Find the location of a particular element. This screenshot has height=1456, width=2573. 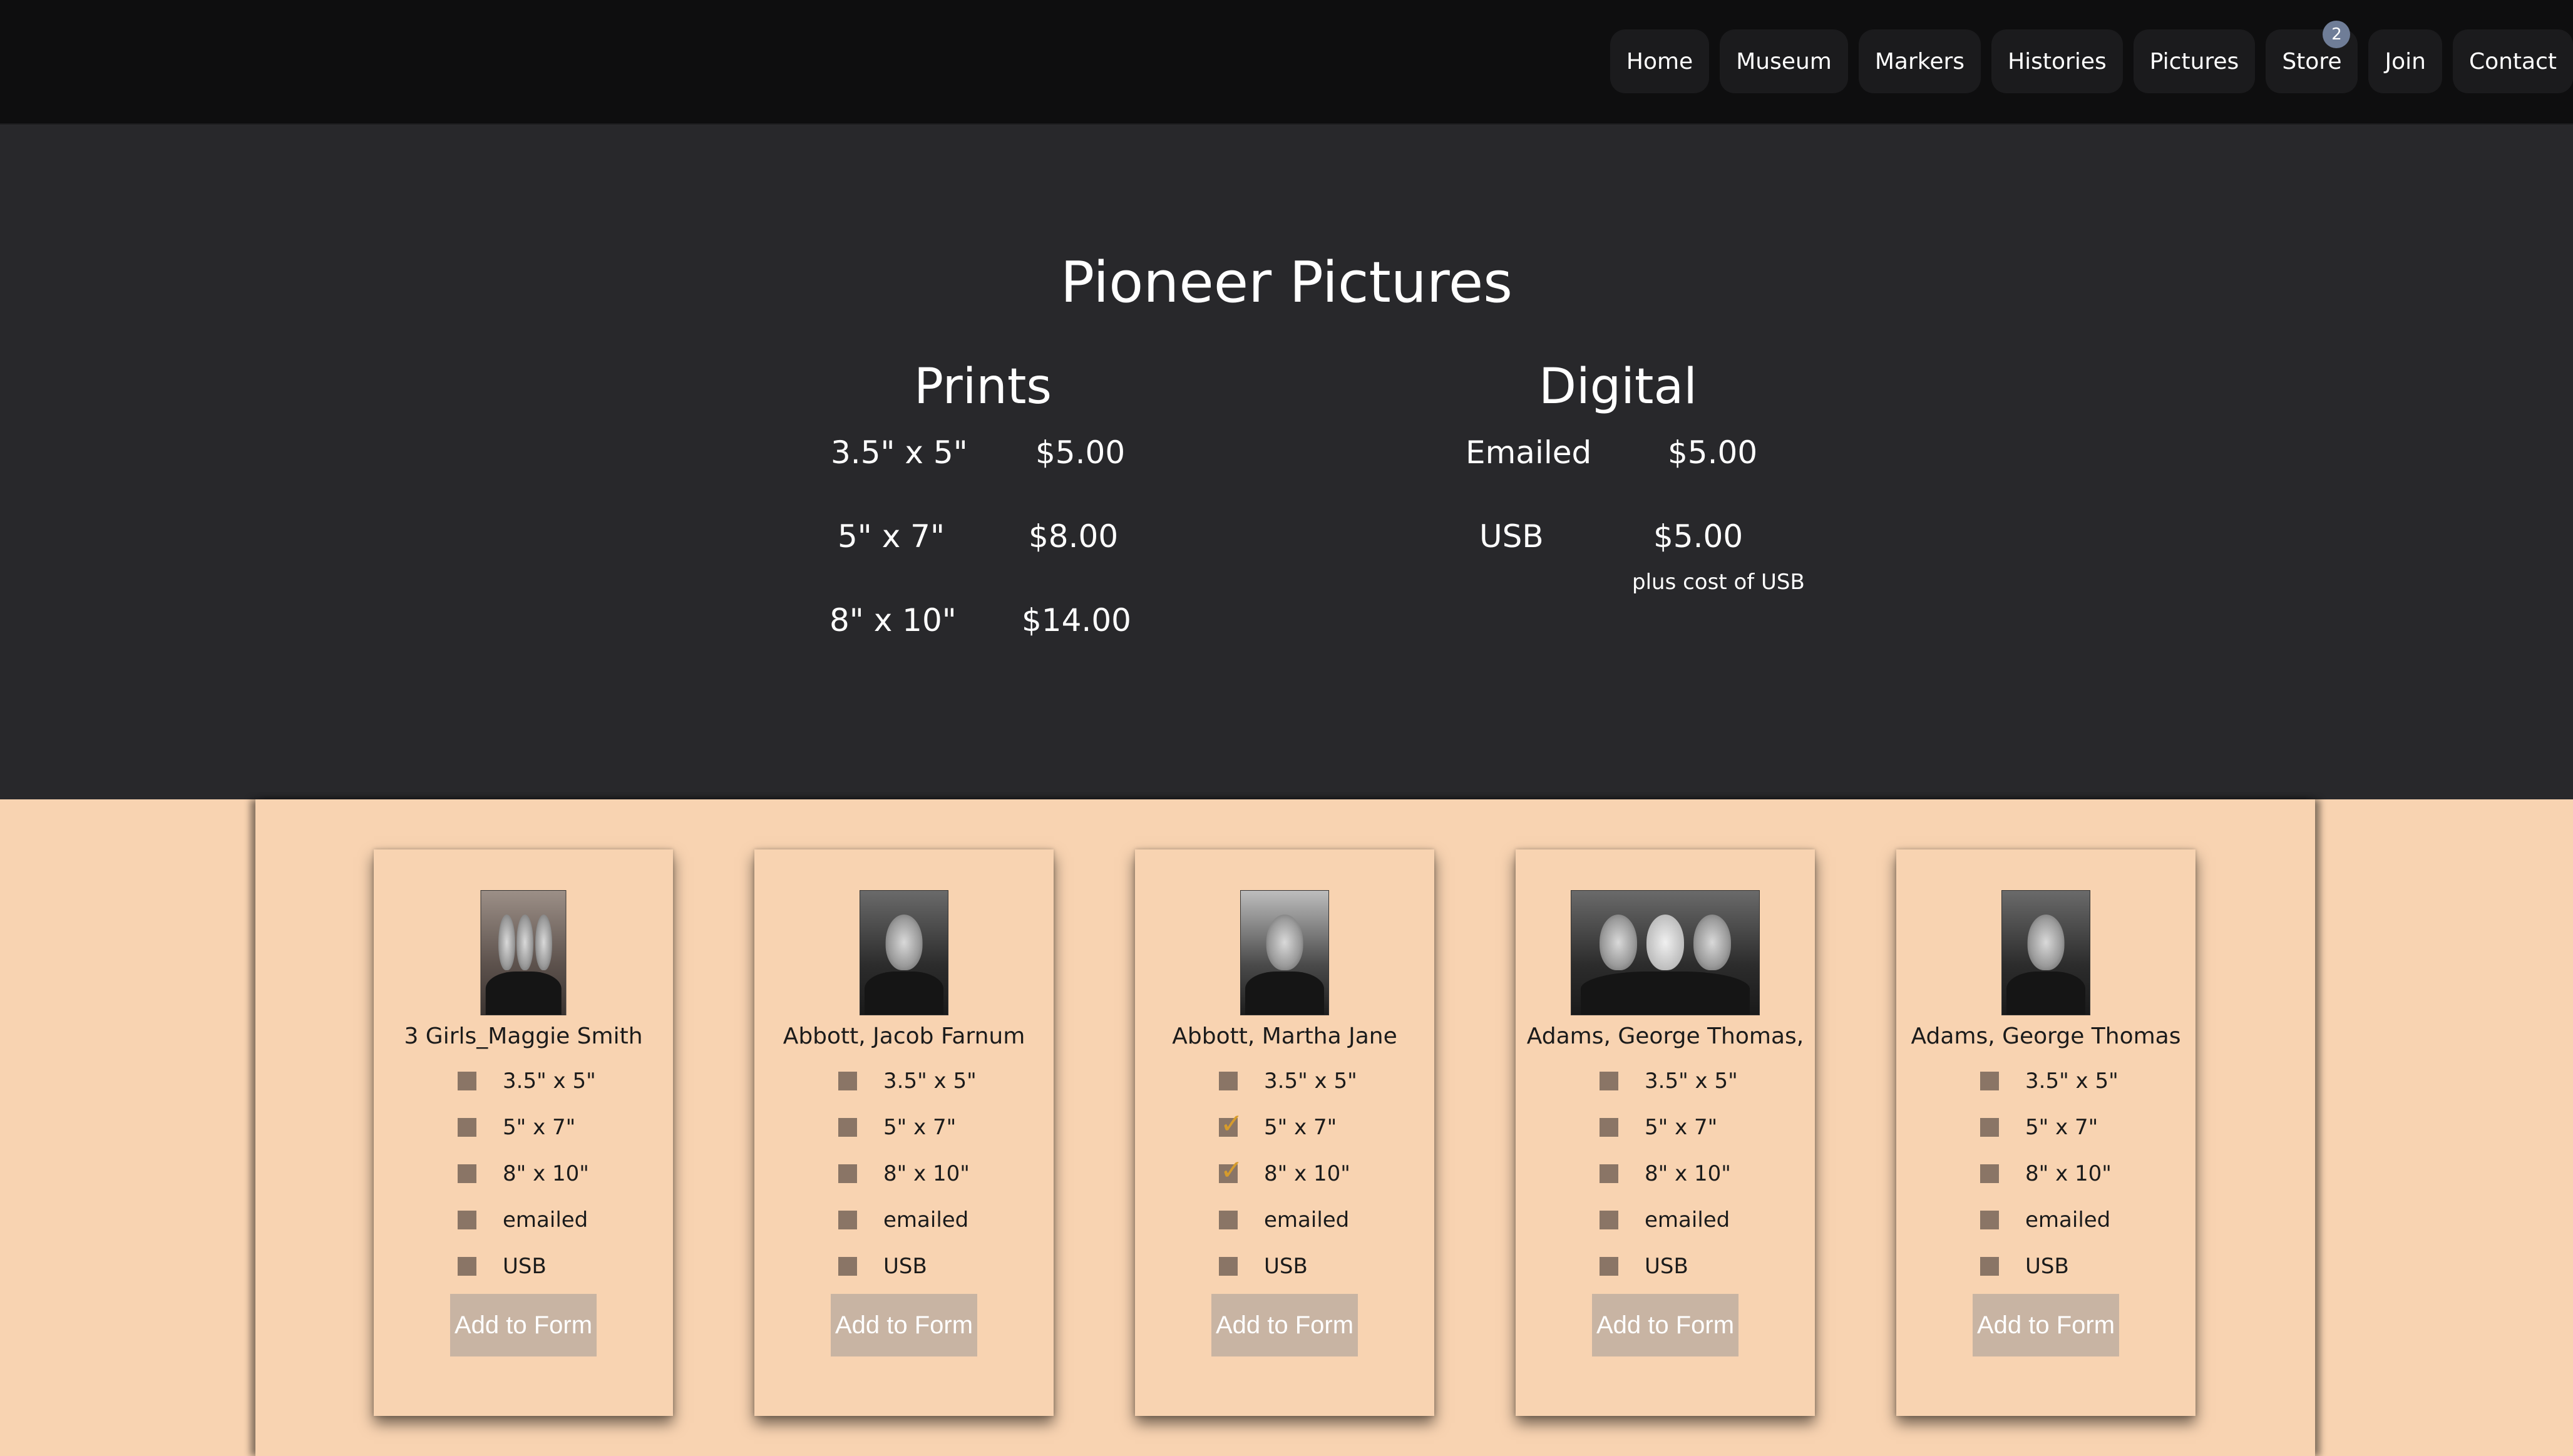

nav-histories: Histories is located at coordinates (2057, 61).